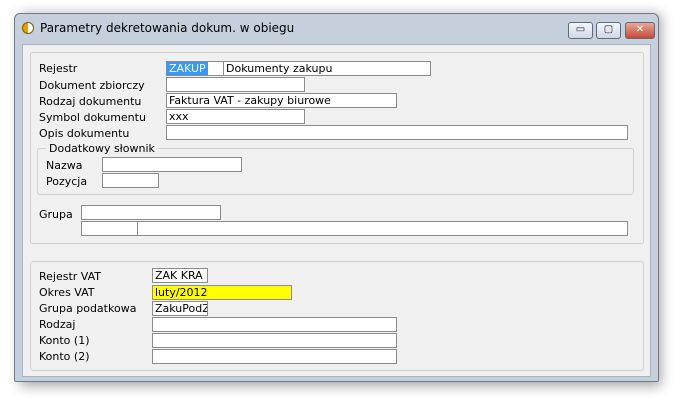  What do you see at coordinates (64, 165) in the screenshot?
I see `nazwa-label: Nazwa` at bounding box center [64, 165].